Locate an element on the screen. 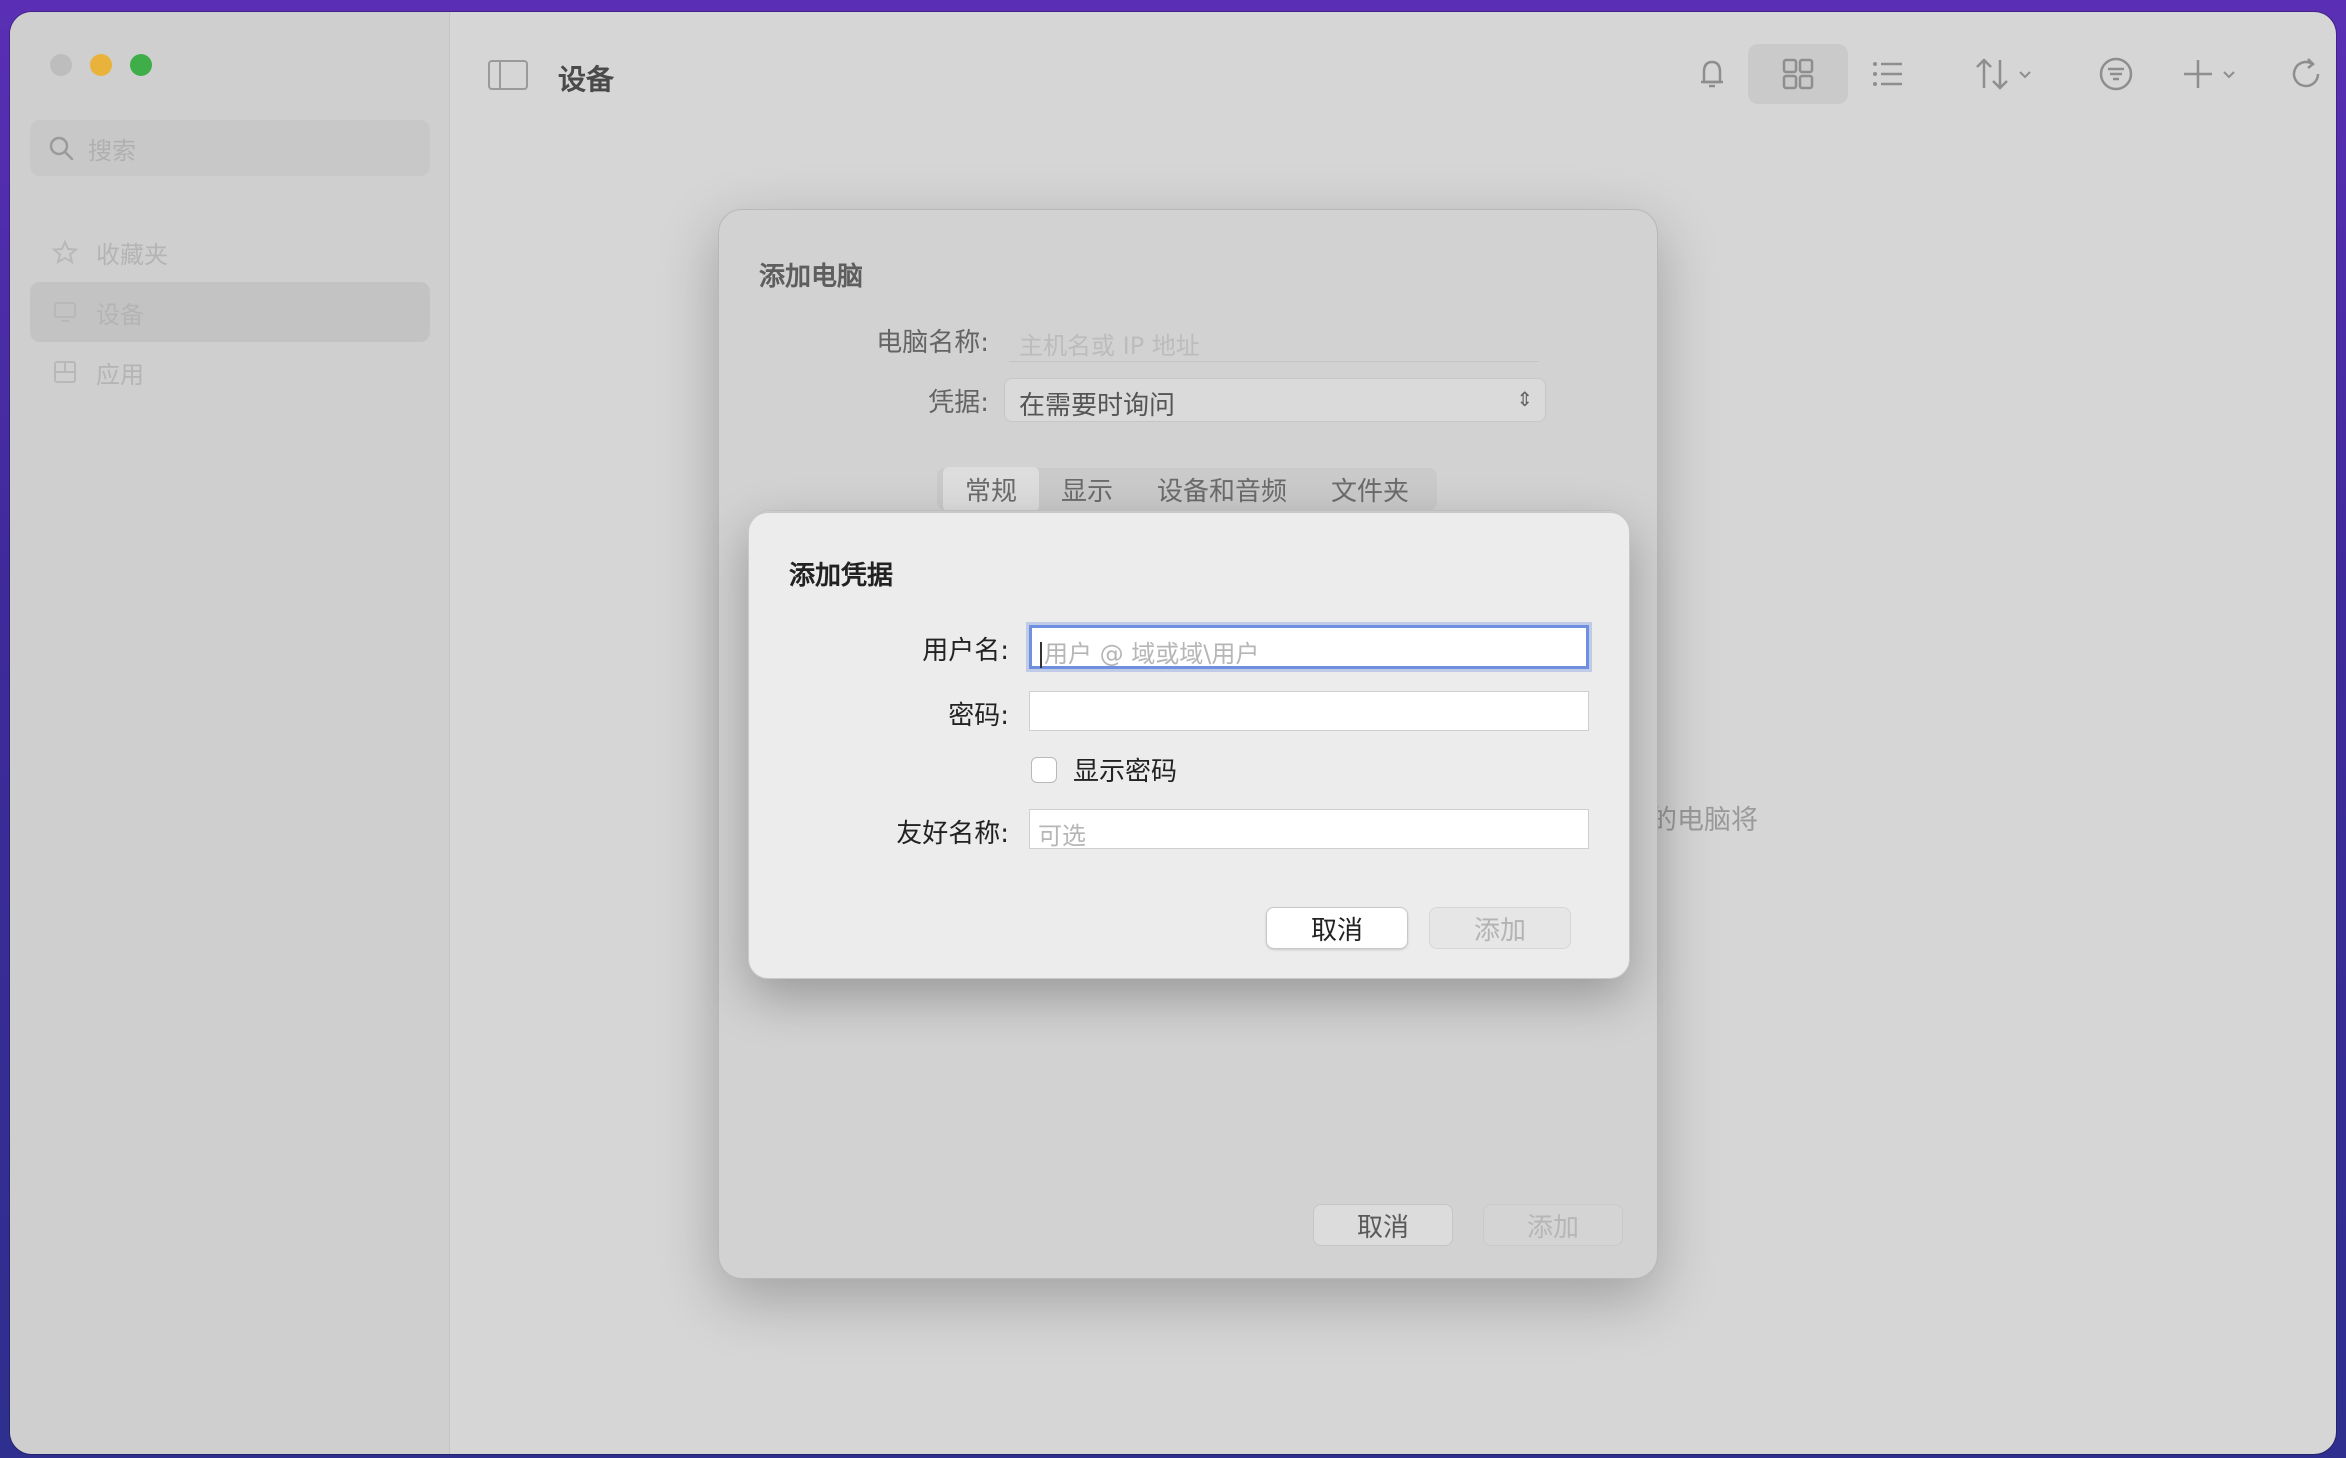 The image size is (2346, 1458). pc-name-input: 主机名或 IP 地址 is located at coordinates (1274, 341).